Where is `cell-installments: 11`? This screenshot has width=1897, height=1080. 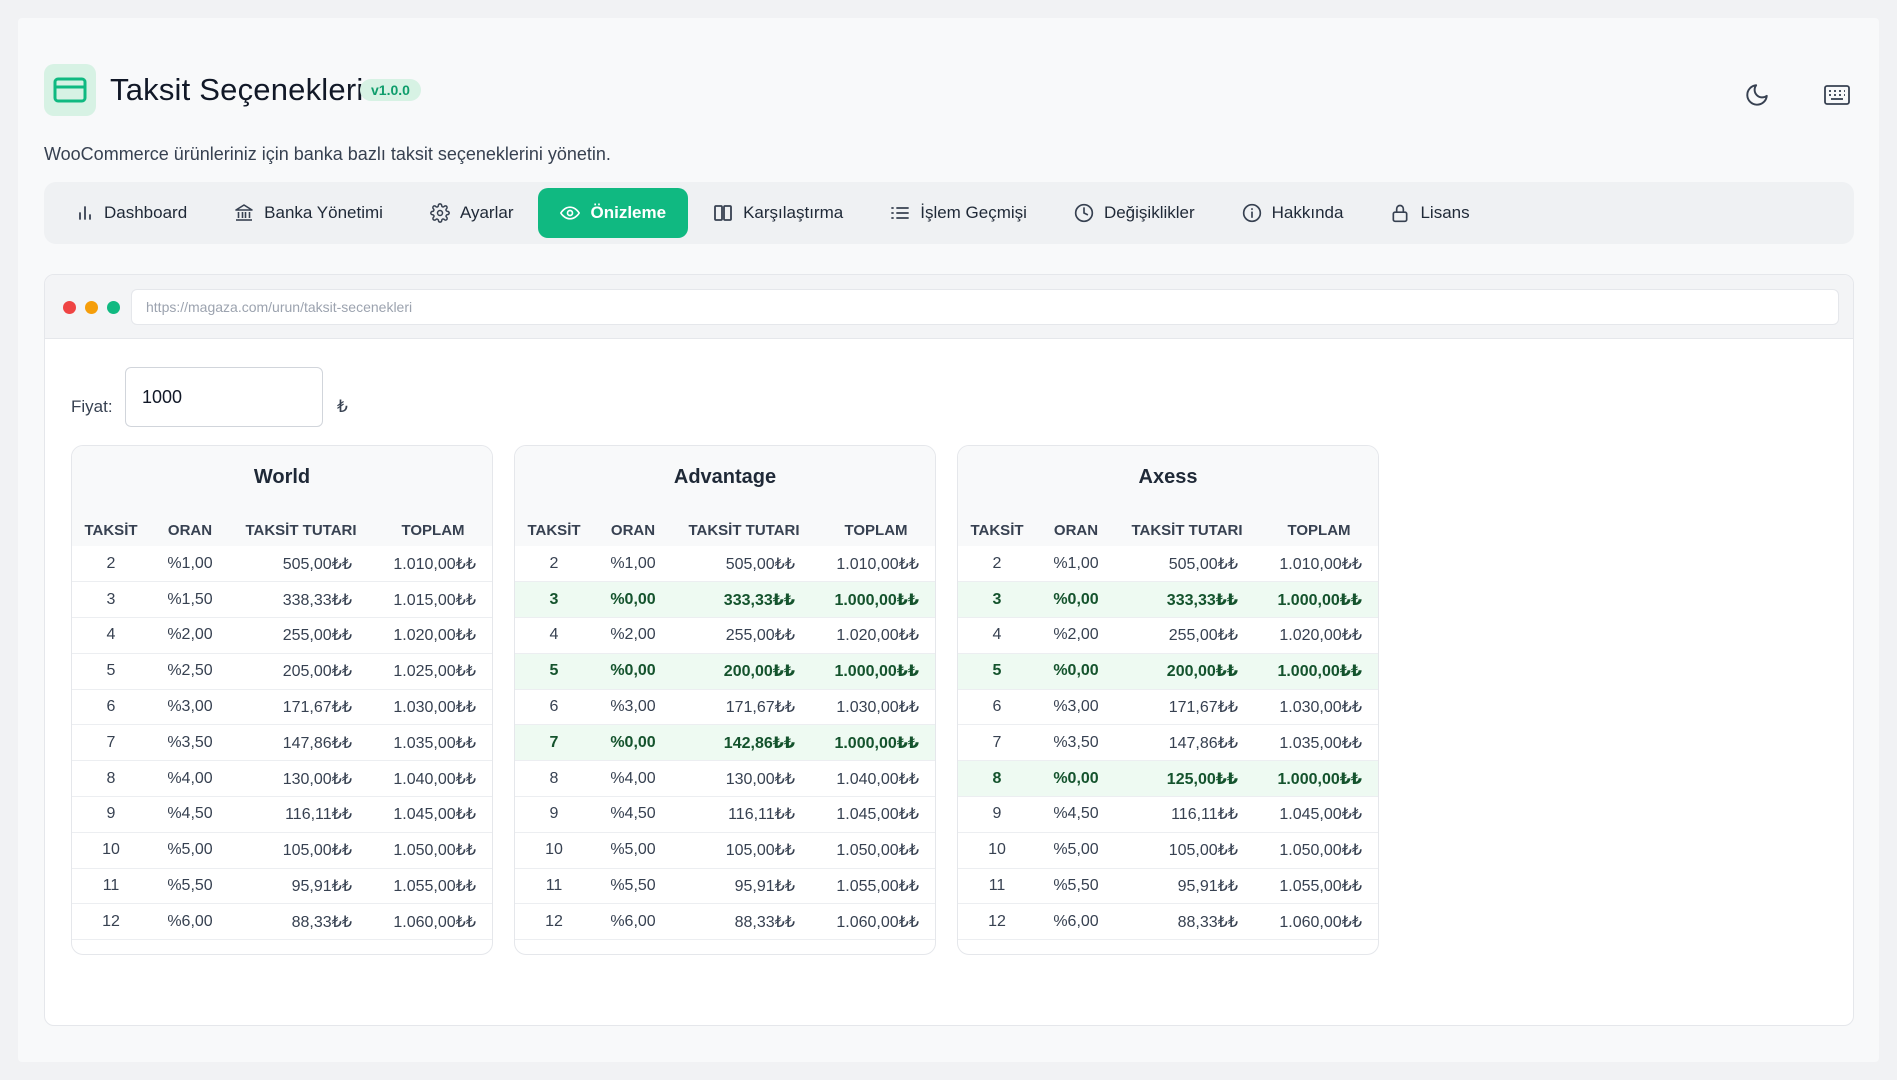 cell-installments: 11 is located at coordinates (111, 886).